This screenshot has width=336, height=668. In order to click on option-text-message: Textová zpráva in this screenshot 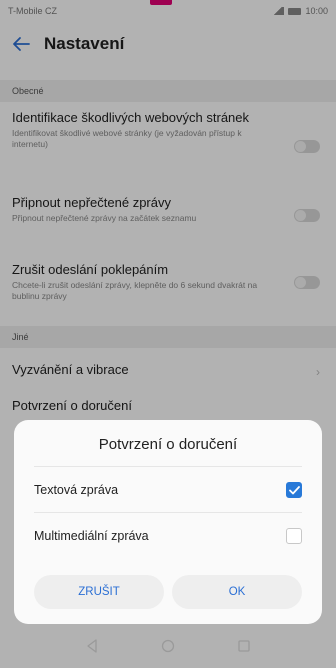, I will do `click(168, 490)`.